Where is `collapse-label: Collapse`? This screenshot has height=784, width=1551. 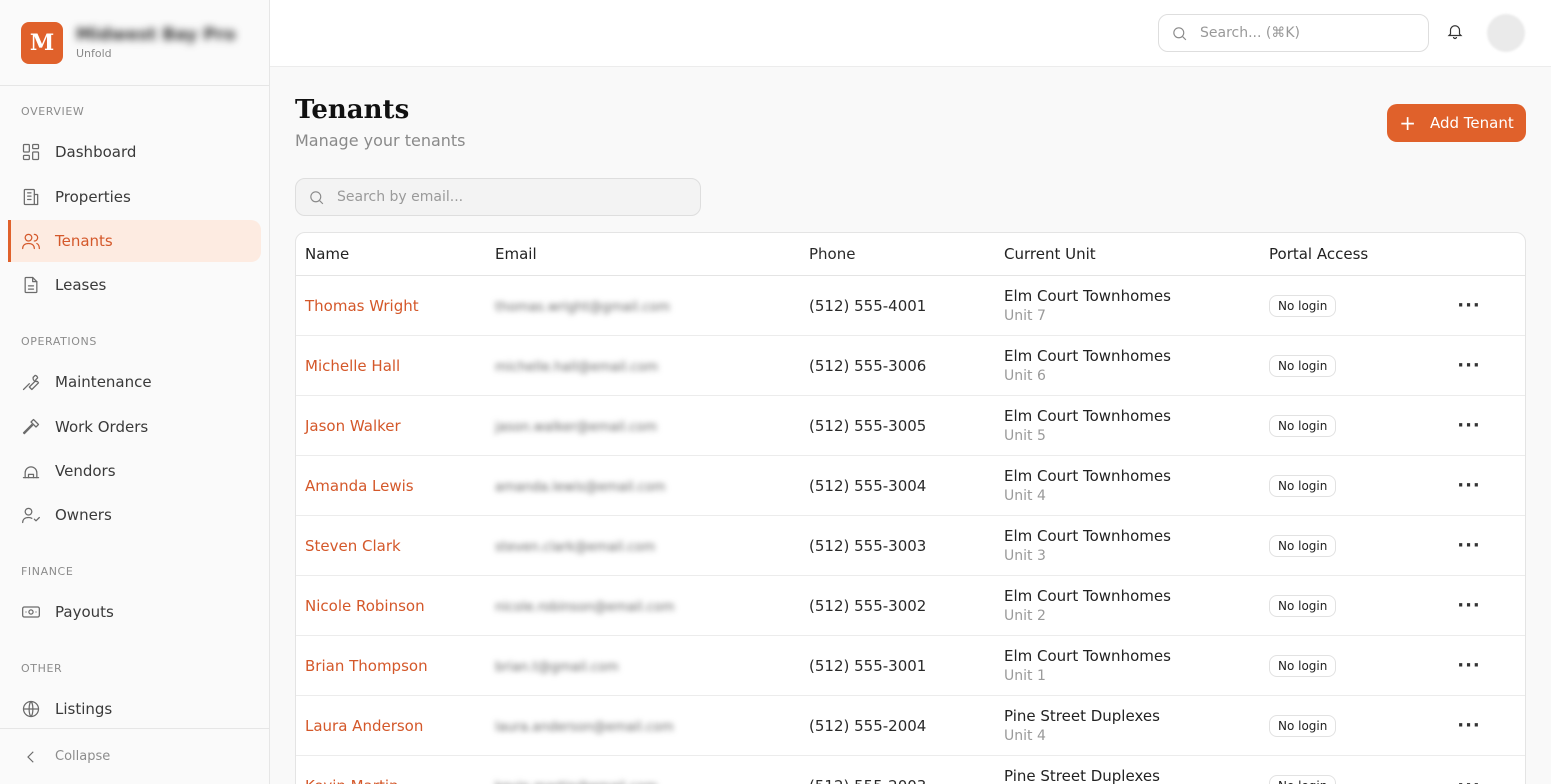
collapse-label: Collapse is located at coordinates (83, 756).